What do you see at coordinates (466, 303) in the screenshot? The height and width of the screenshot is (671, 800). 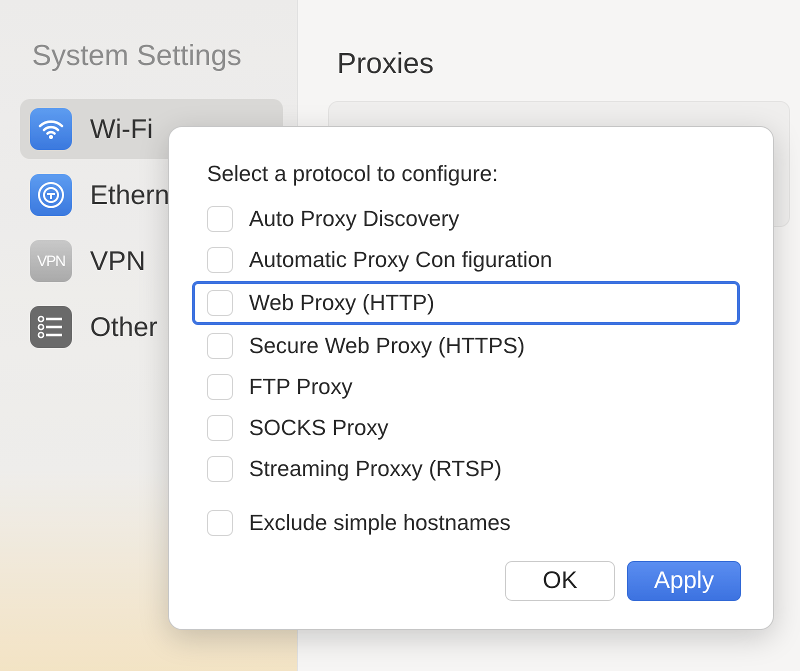 I see `option-row: Web Proxy (HTTP)` at bounding box center [466, 303].